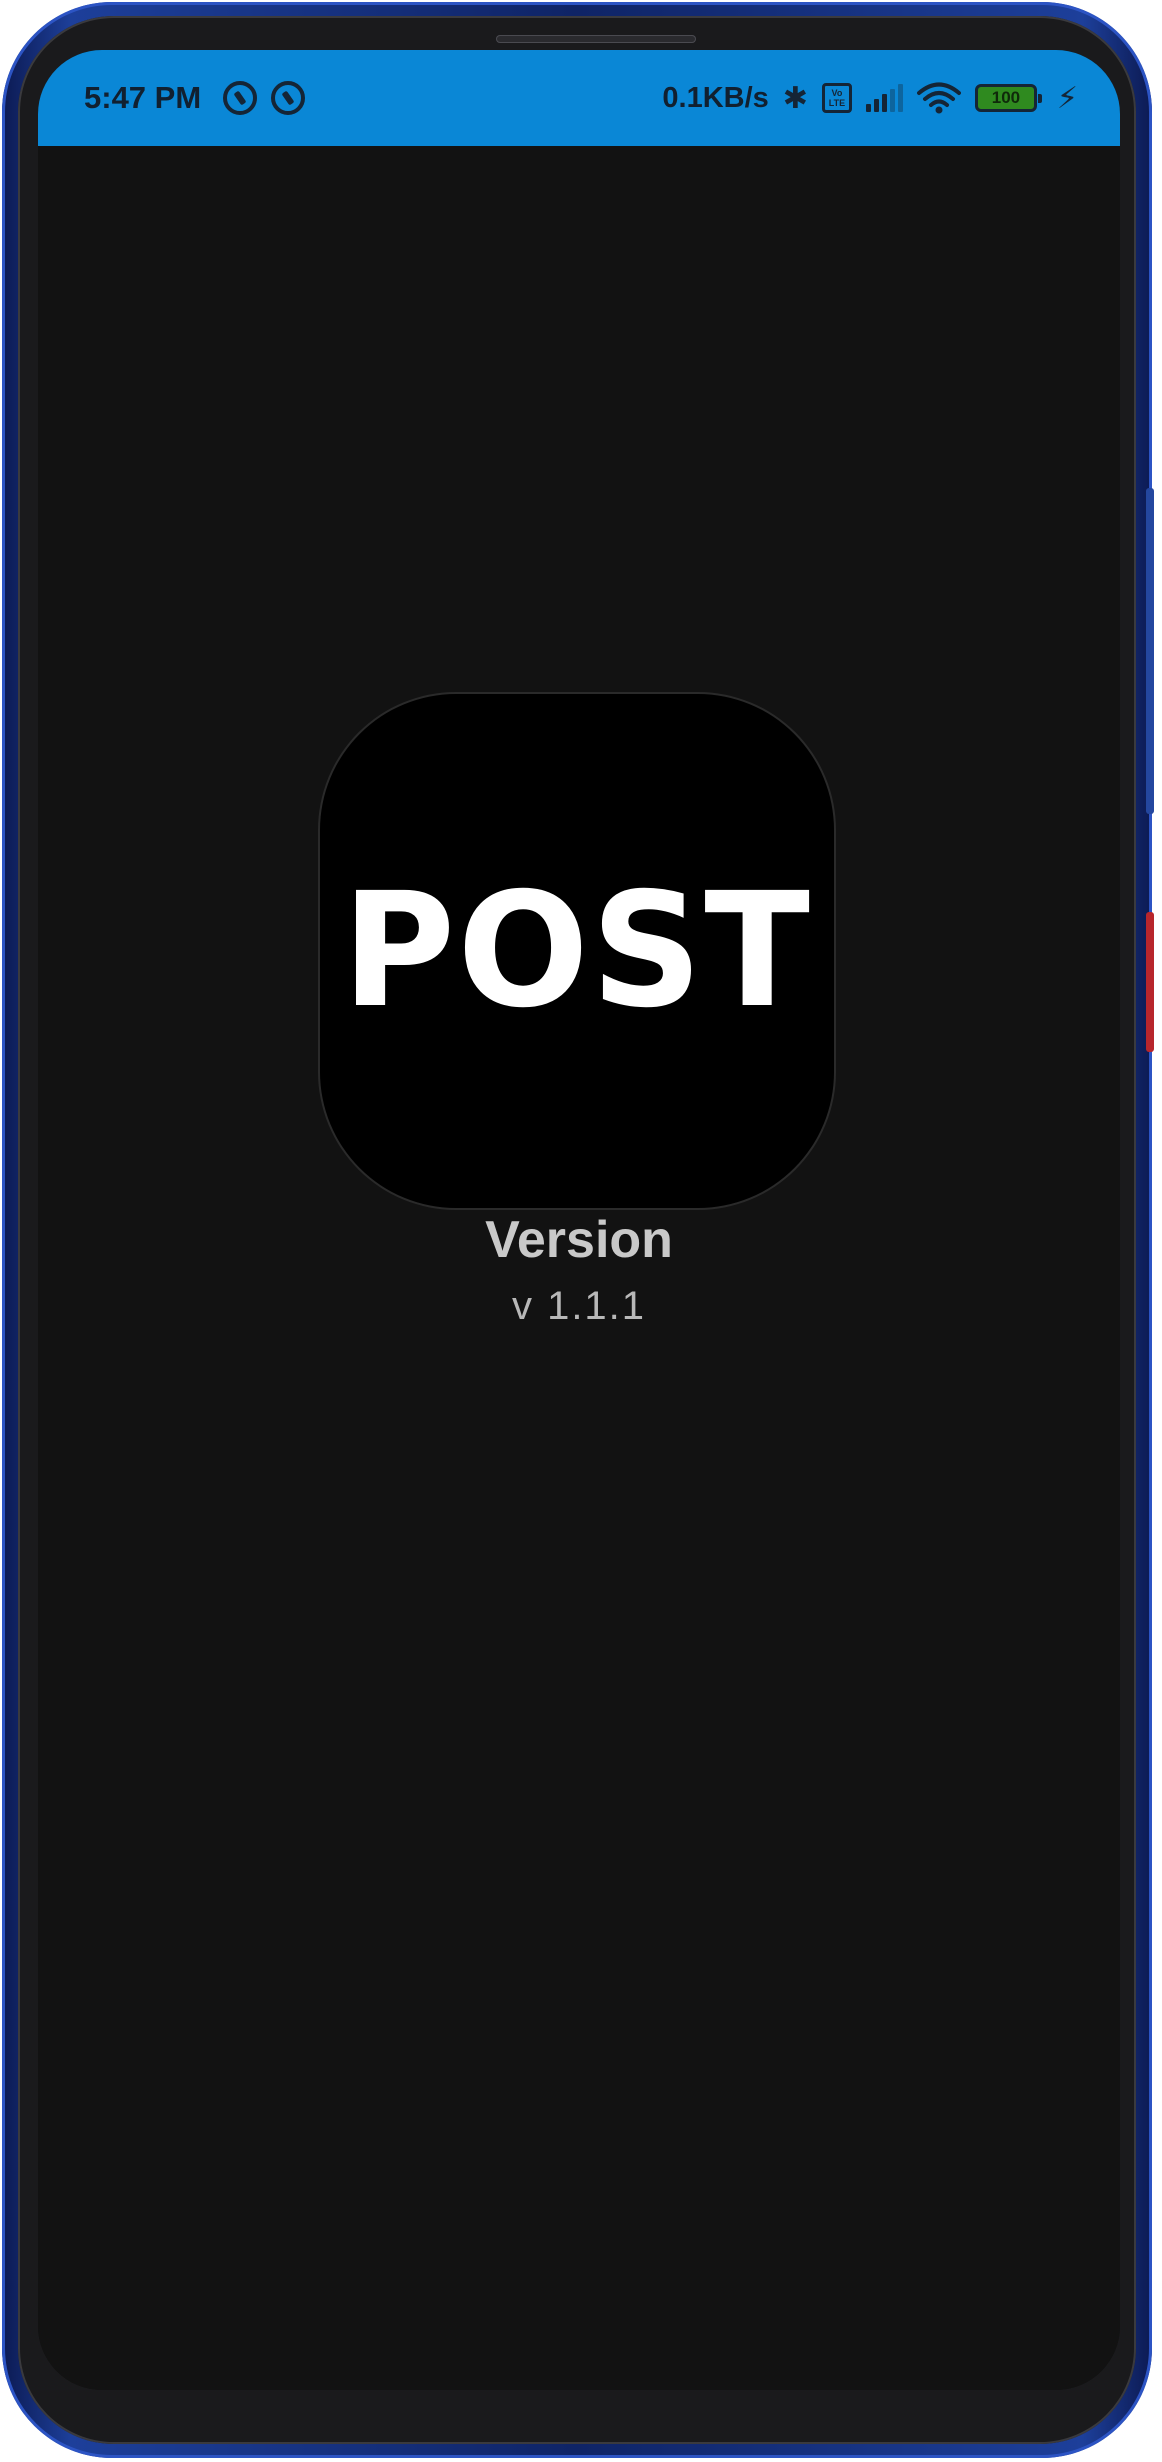 The height and width of the screenshot is (2462, 1162). What do you see at coordinates (579, 1240) in the screenshot?
I see `version-title: Version` at bounding box center [579, 1240].